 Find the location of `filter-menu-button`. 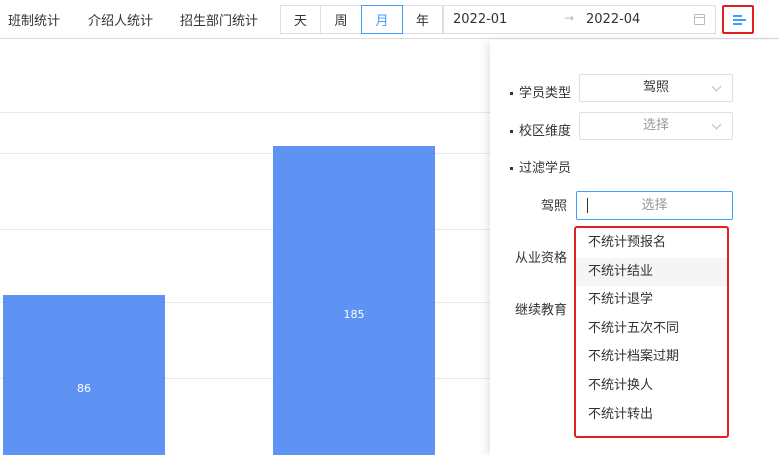

filter-menu-button is located at coordinates (738, 19).